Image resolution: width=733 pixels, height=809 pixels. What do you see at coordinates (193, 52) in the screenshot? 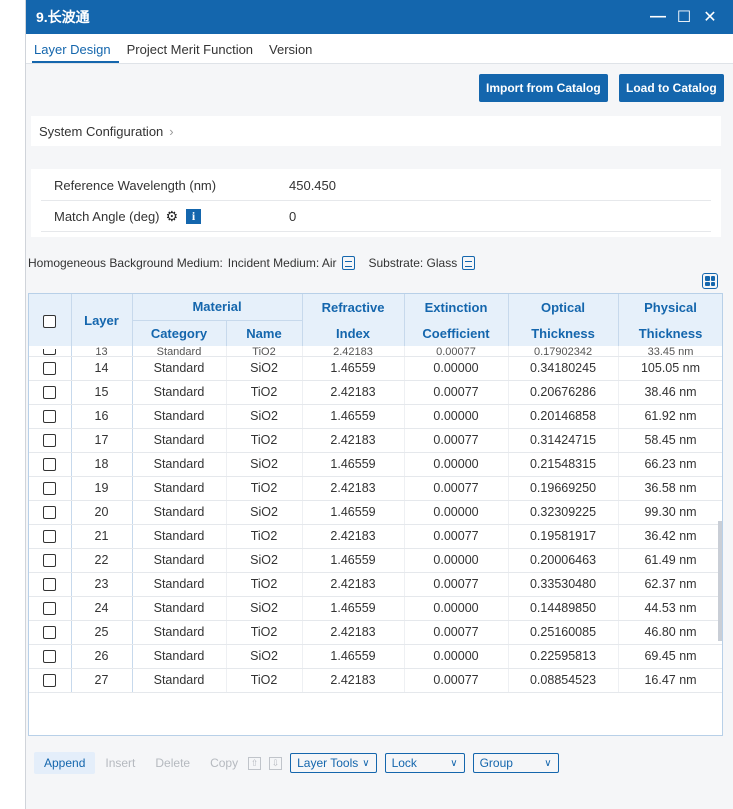
I see `tab-project-merit-function: Project Merit Function` at bounding box center [193, 52].